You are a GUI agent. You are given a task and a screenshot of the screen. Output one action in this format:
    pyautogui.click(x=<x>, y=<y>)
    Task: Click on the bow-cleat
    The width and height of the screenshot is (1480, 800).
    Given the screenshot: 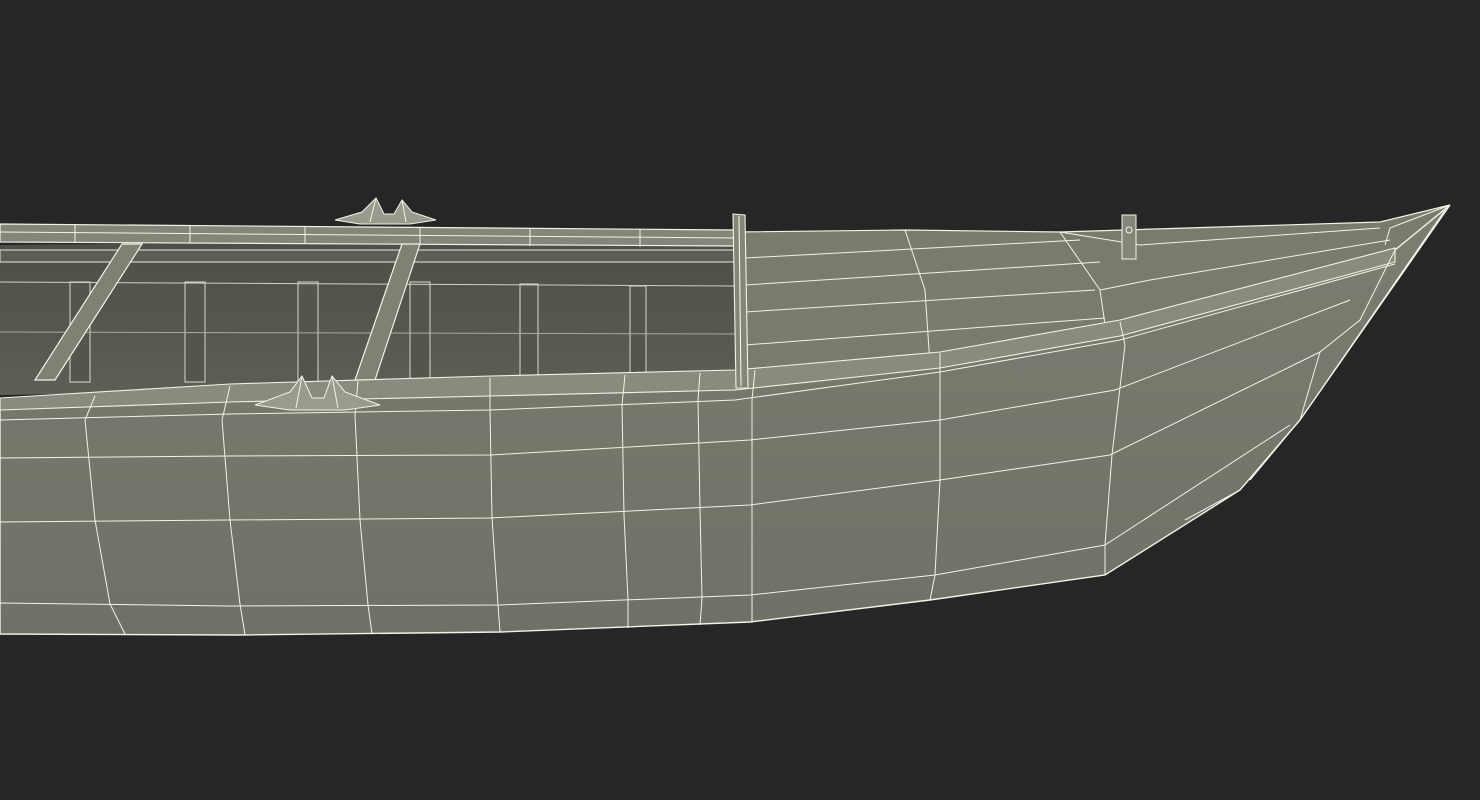 What is the action you would take?
    pyautogui.click(x=1129, y=237)
    